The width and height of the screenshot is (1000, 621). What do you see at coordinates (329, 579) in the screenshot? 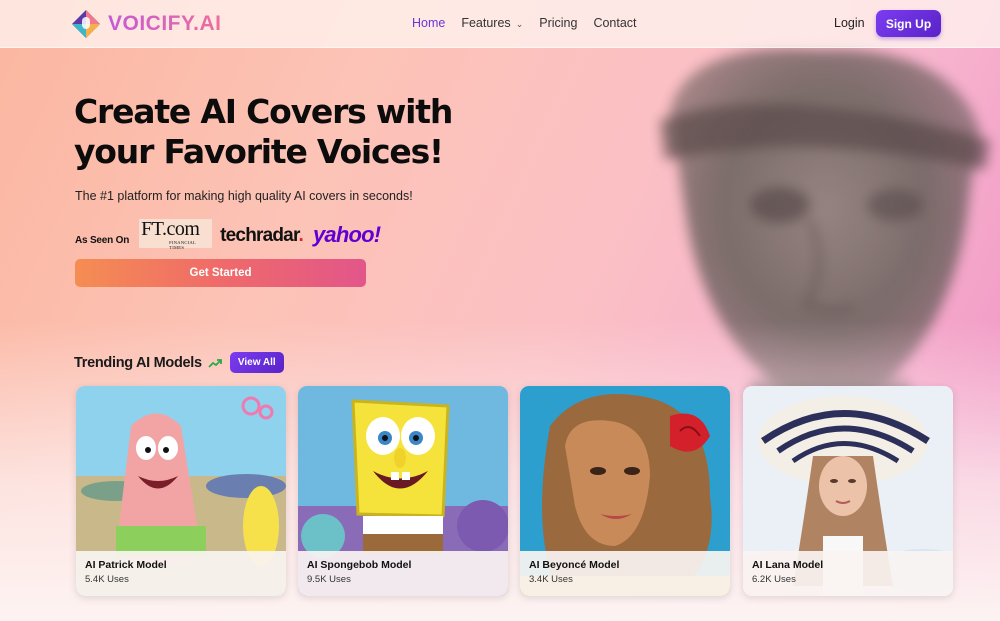
I see `model-uses: 9.5K Uses` at bounding box center [329, 579].